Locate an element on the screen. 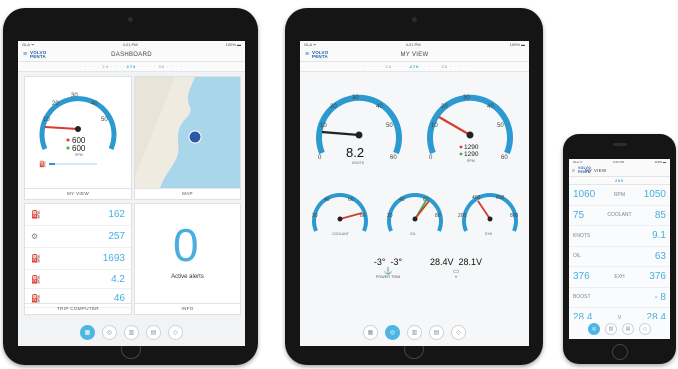 This screenshot has width=678, height=369. info-label: INFO is located at coordinates (187, 308).